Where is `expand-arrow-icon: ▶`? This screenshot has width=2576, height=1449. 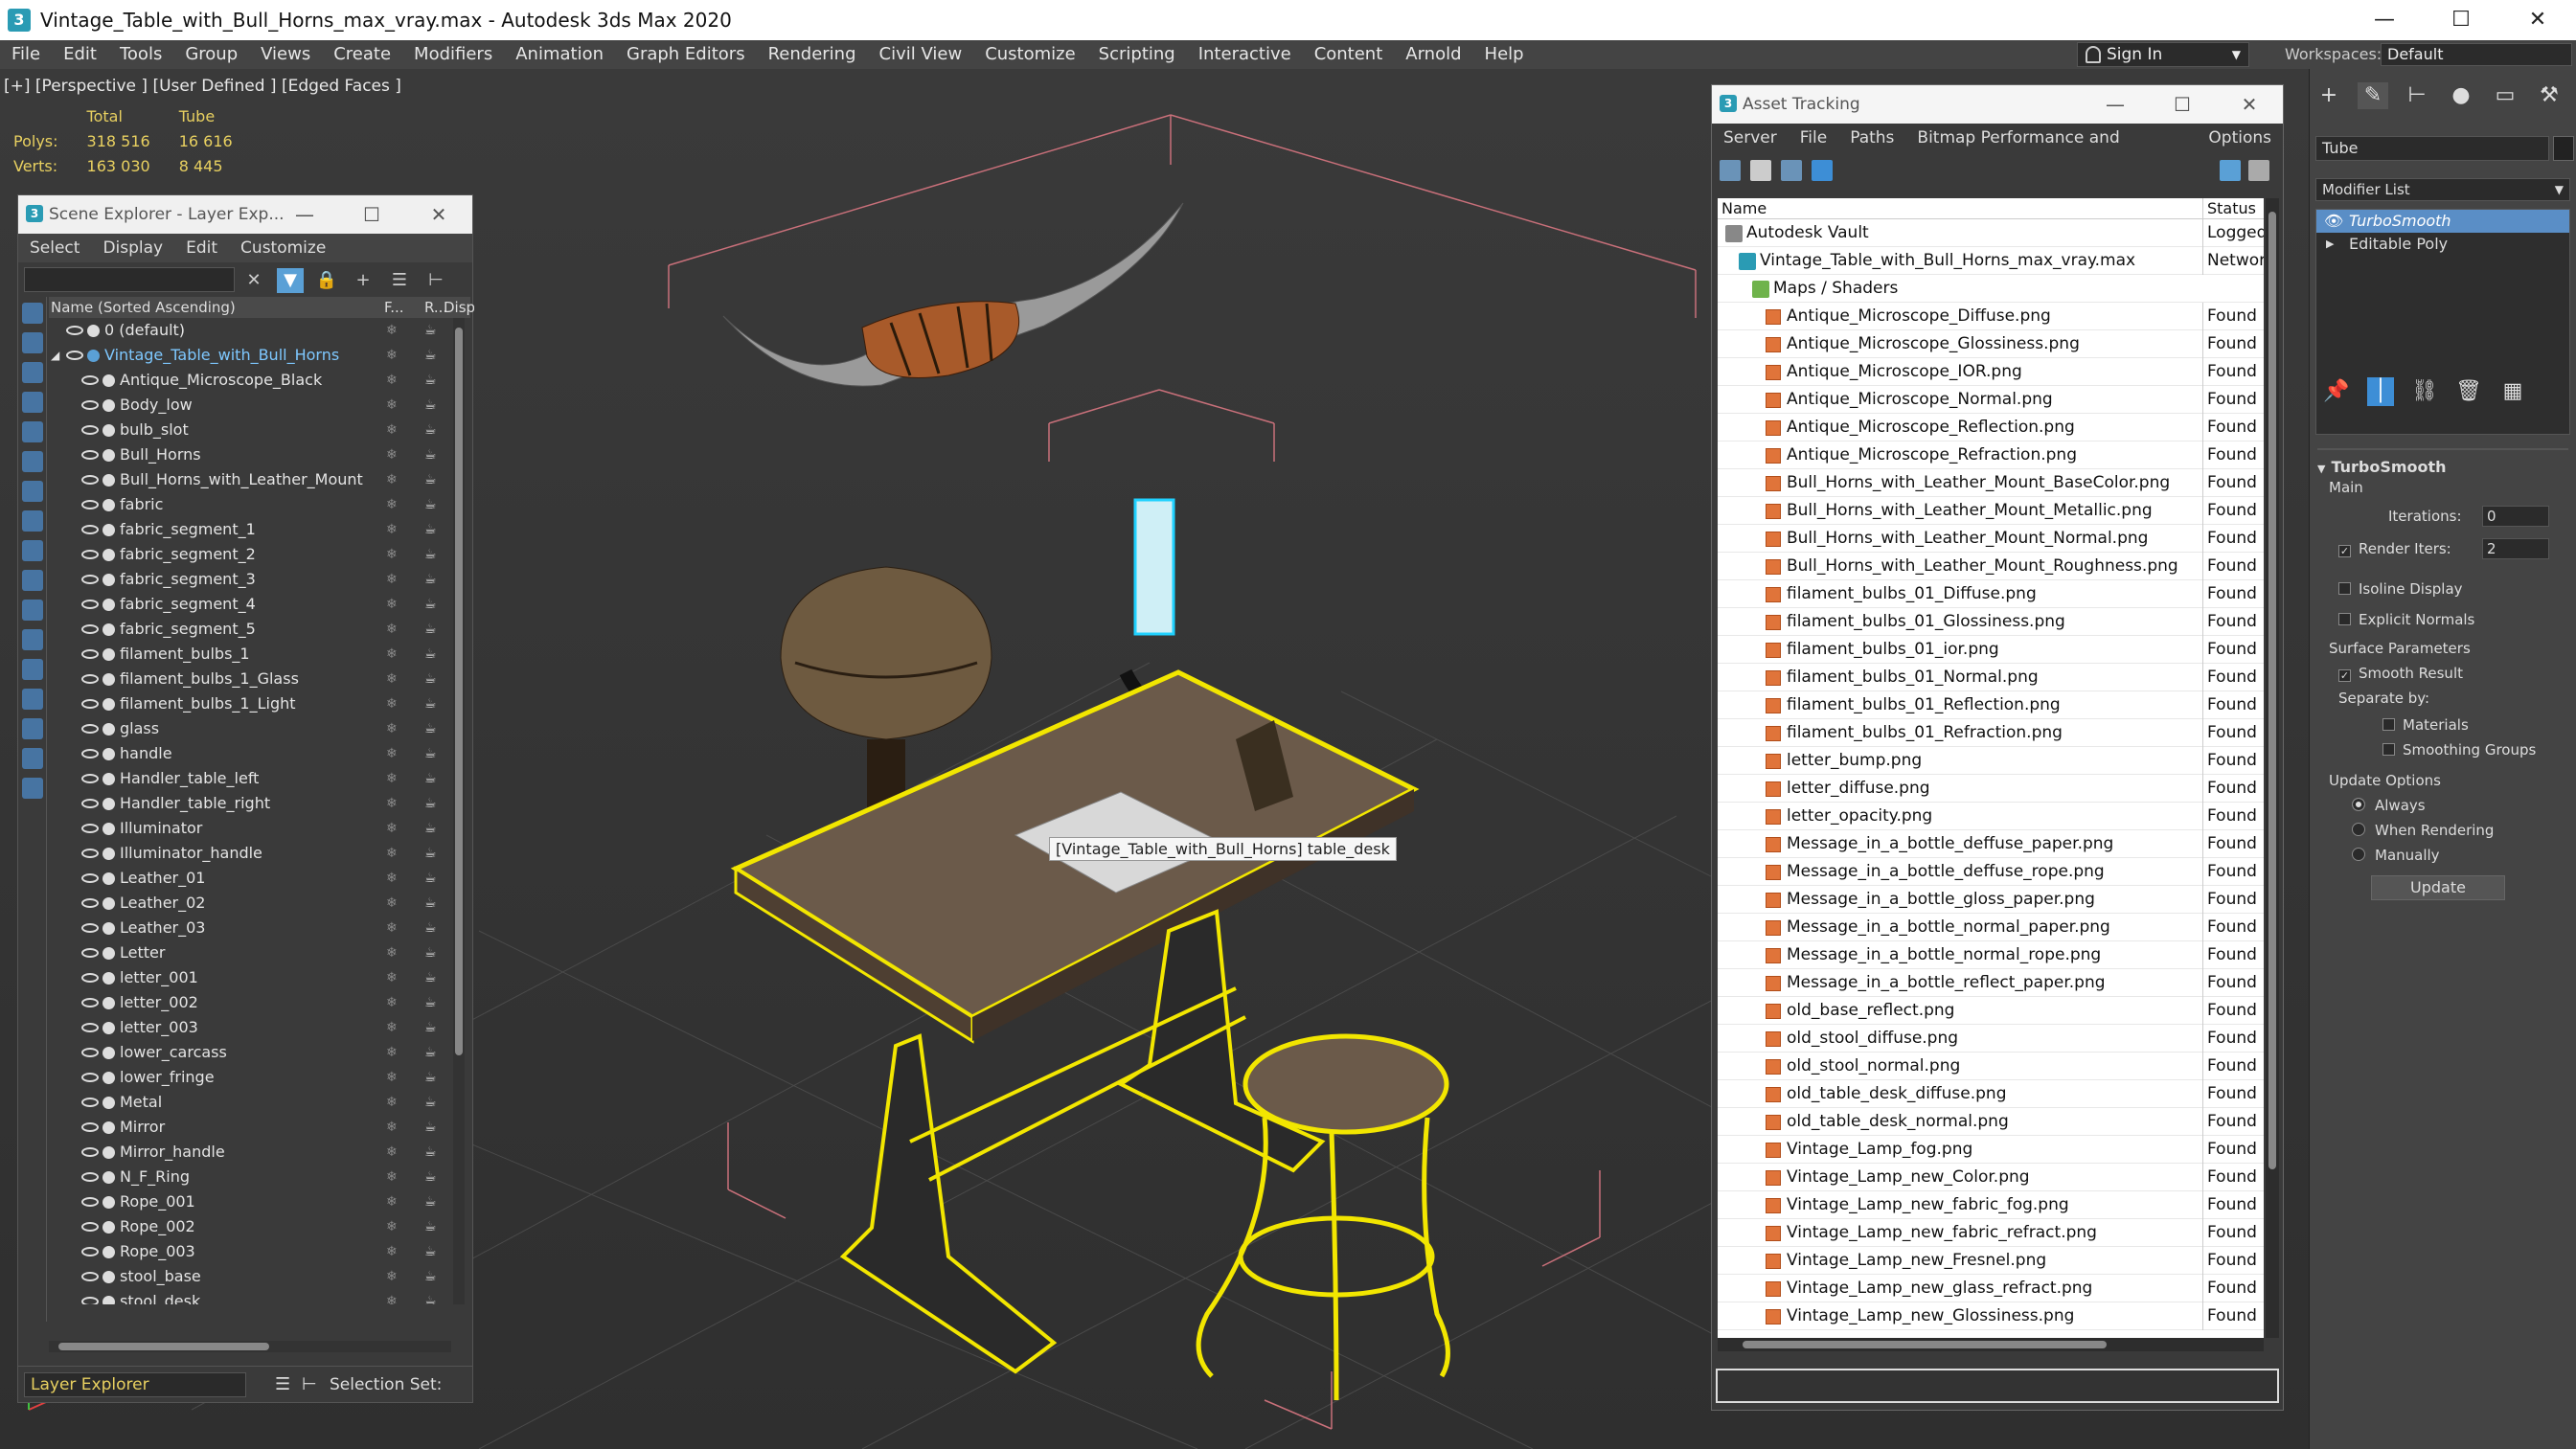
expand-arrow-icon: ▶ is located at coordinates (2330, 244).